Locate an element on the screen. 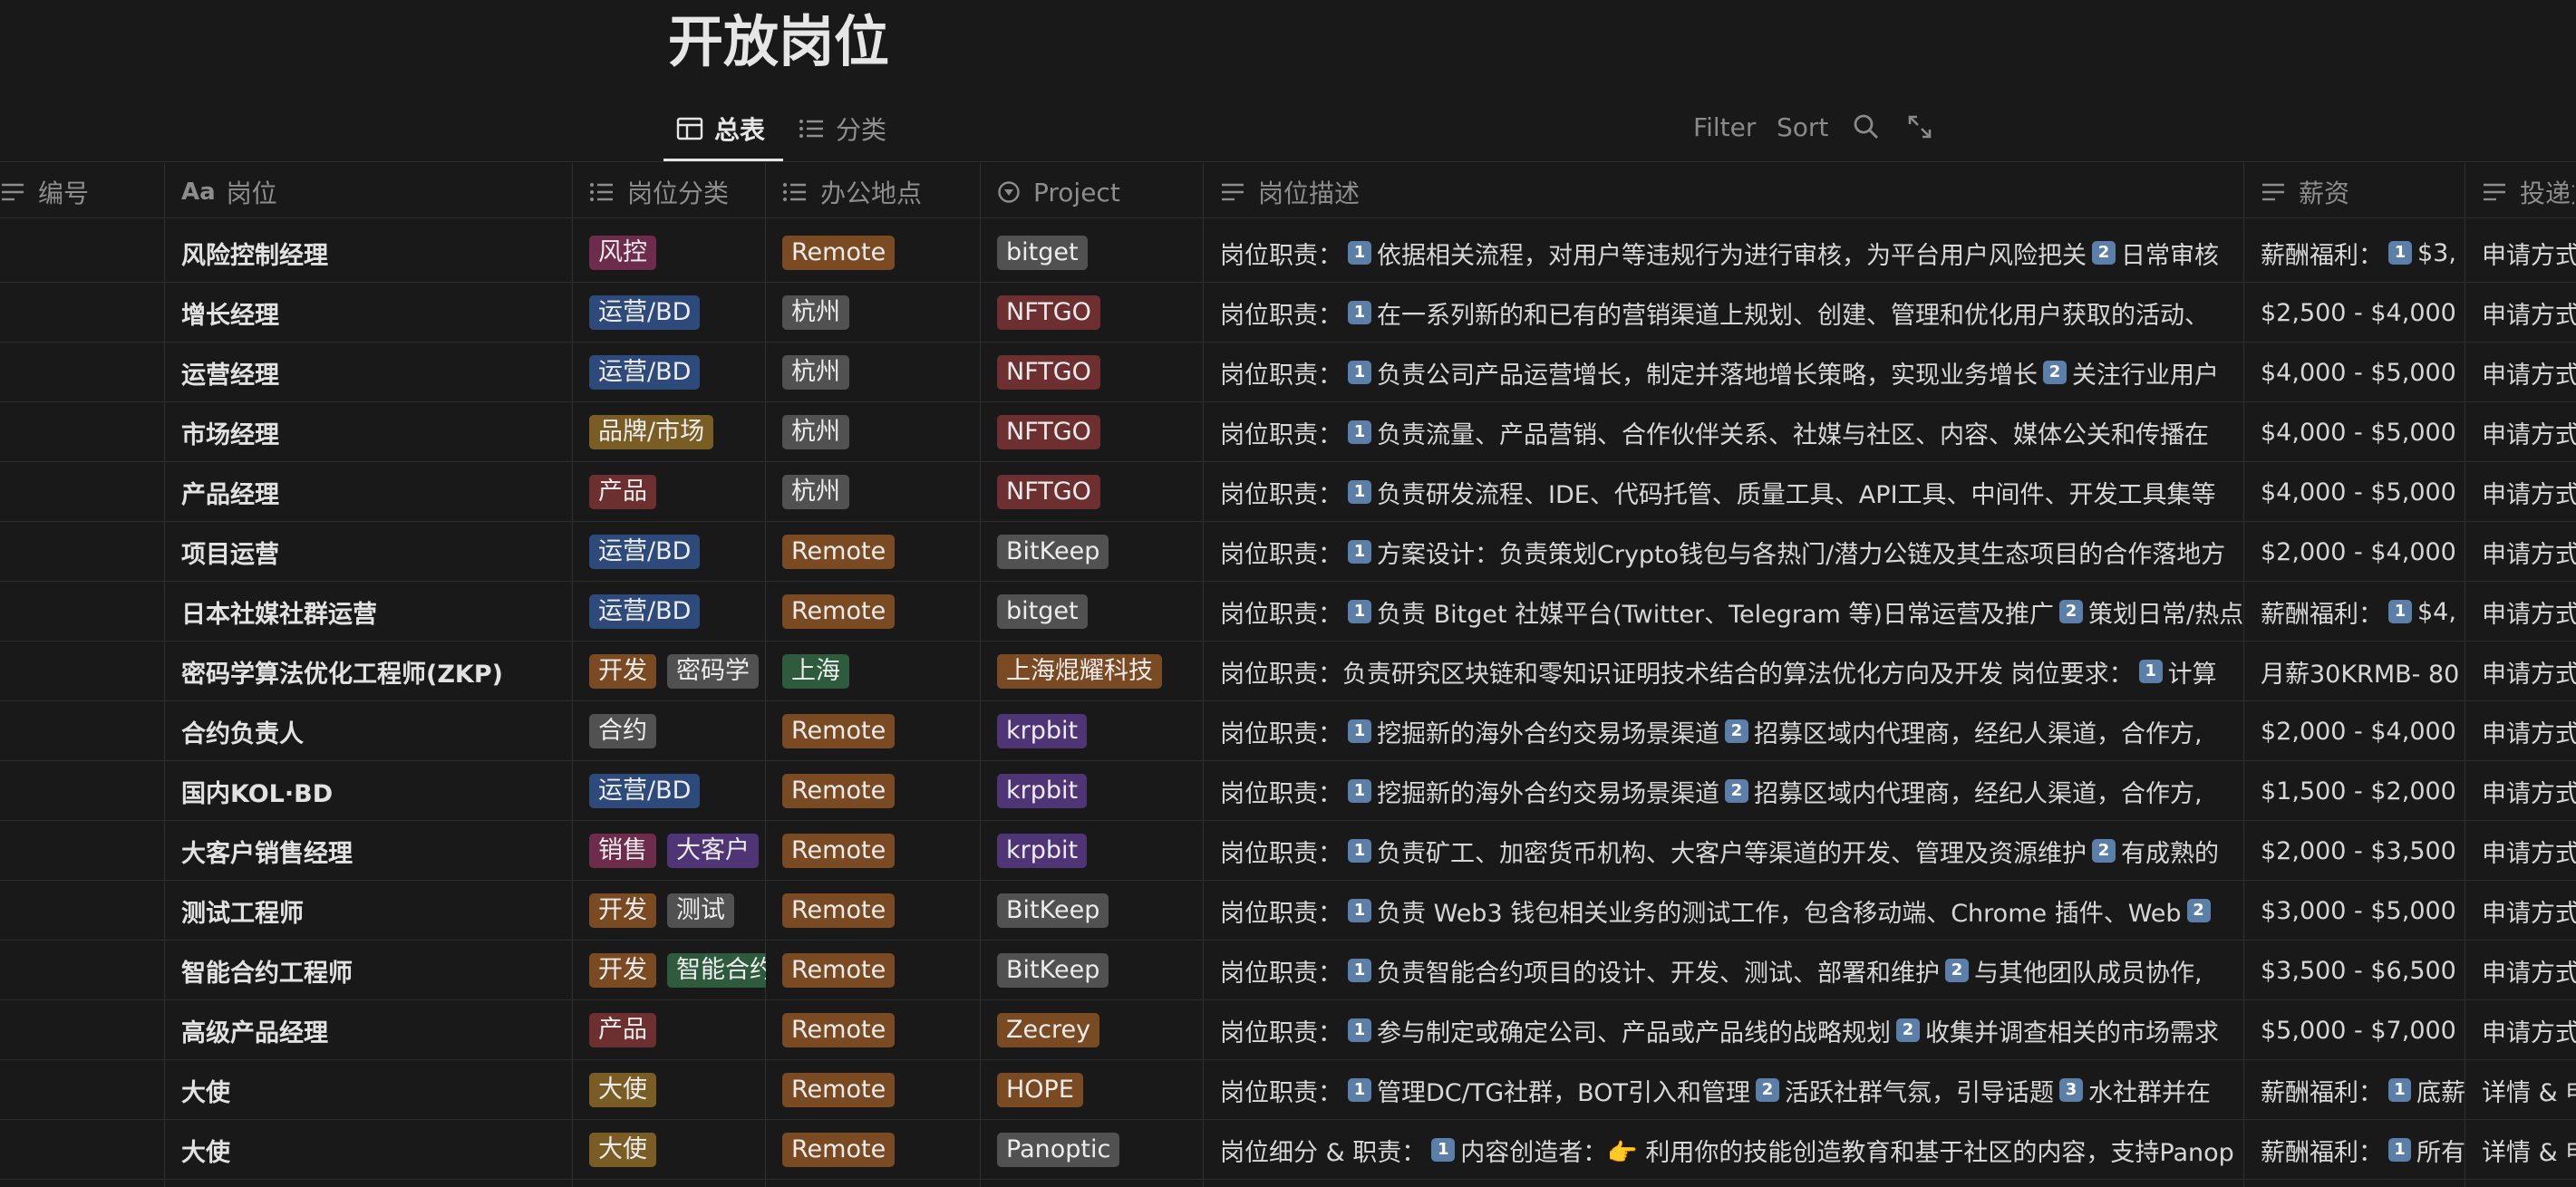 This screenshot has width=2576, height=1187. column-header-5: 岗位描述 is located at coordinates (1731, 192).